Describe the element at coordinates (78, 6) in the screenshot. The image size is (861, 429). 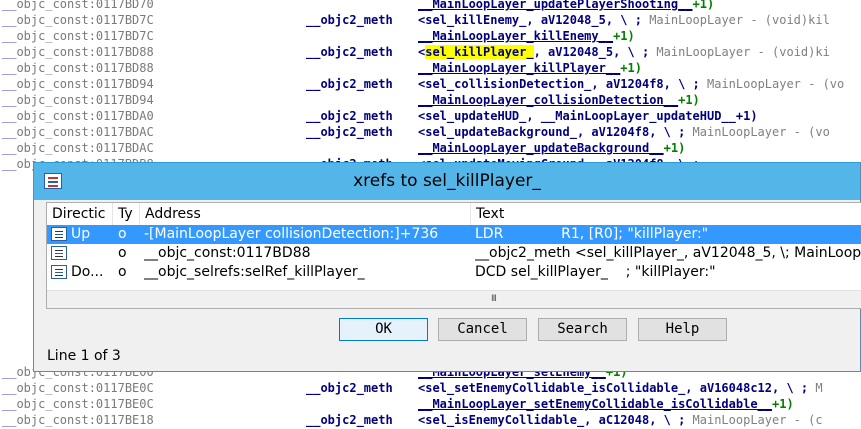
I see `line-address: __objc_const:0117BD70` at that location.